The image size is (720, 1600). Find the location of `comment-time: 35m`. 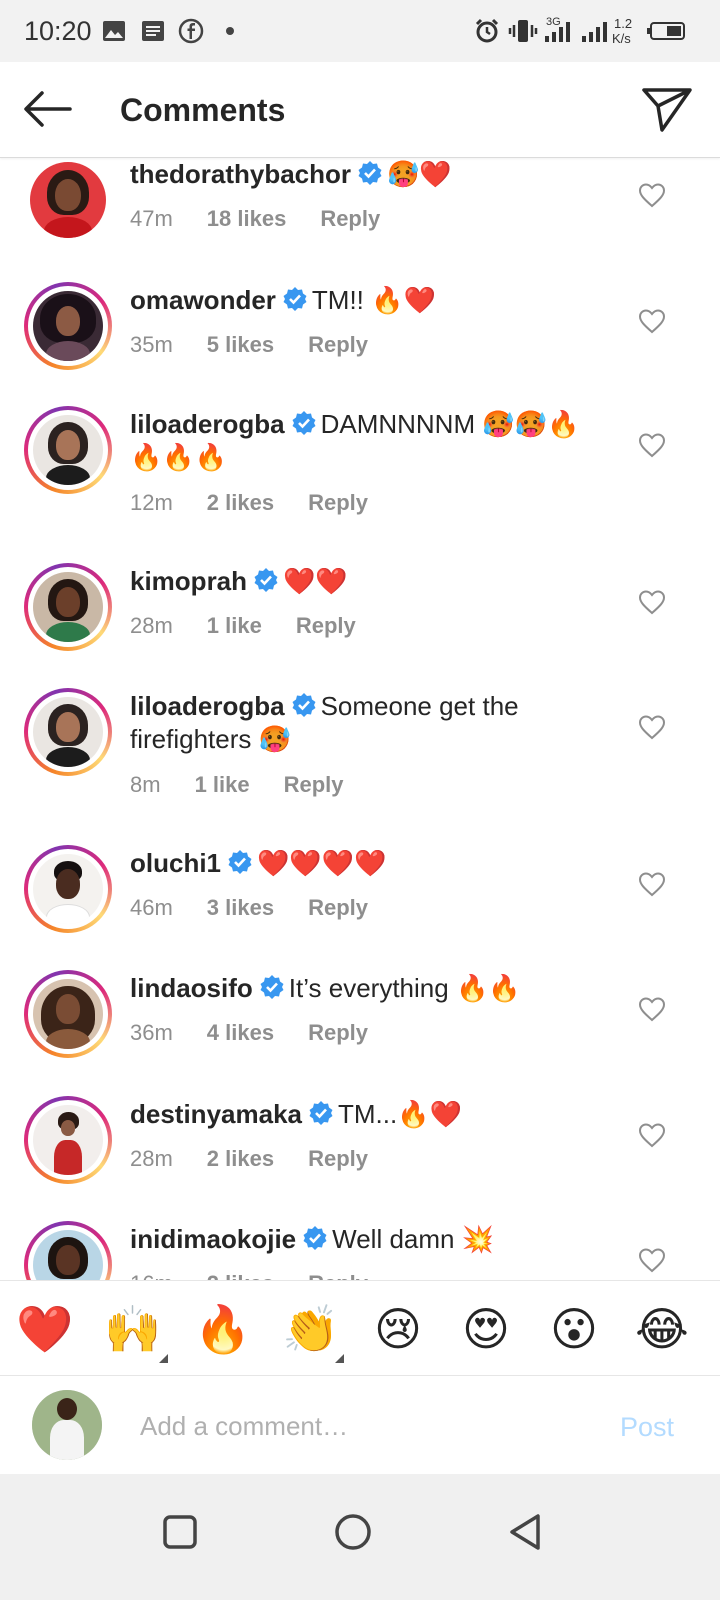

comment-time: 35m is located at coordinates (151, 344).